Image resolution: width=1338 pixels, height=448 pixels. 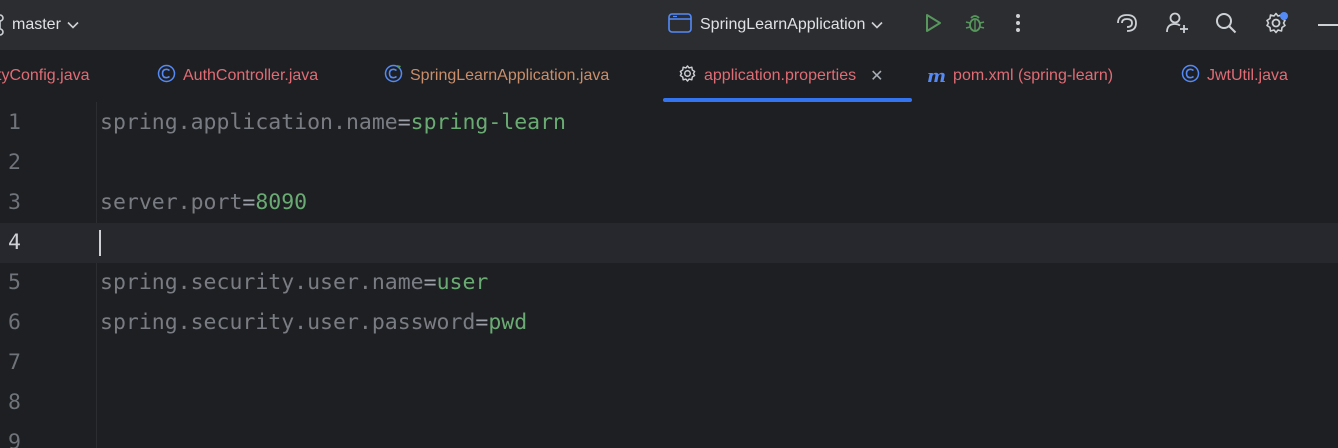 What do you see at coordinates (262, 282) in the screenshot?
I see `property-key: spring.security.user.name` at bounding box center [262, 282].